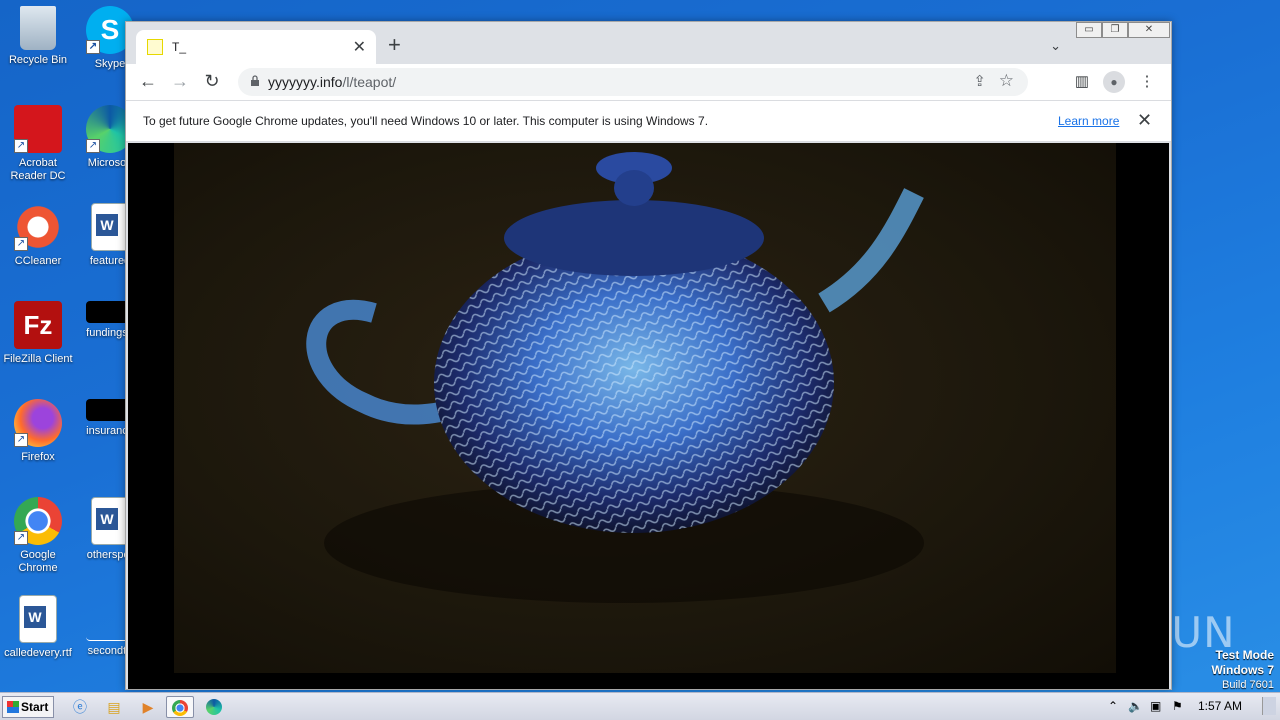 This screenshot has width=1280, height=720. Describe the element at coordinates (394, 45) in the screenshot. I see `new-tab-button: +` at that location.